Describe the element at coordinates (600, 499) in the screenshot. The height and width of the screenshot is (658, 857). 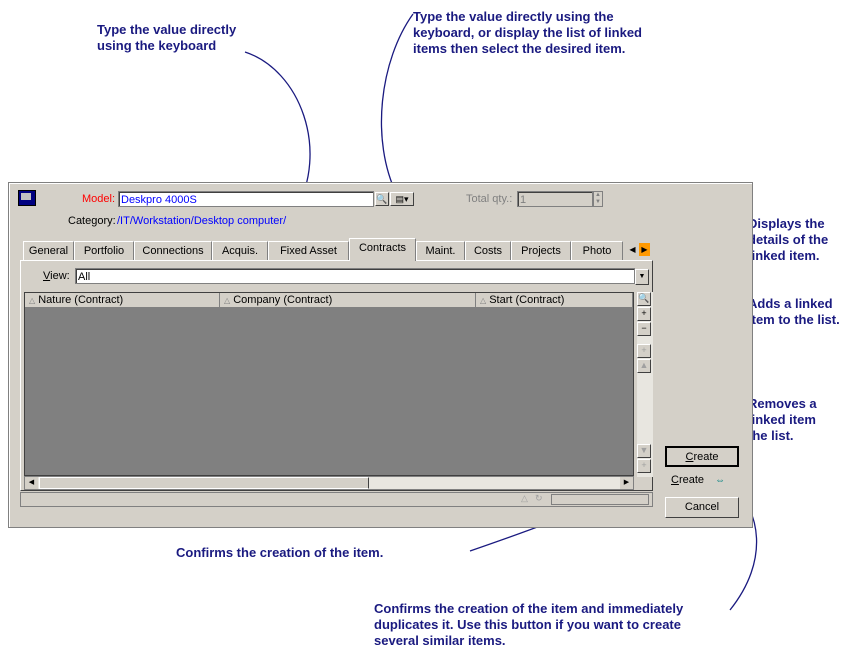
I see `progress-area` at that location.